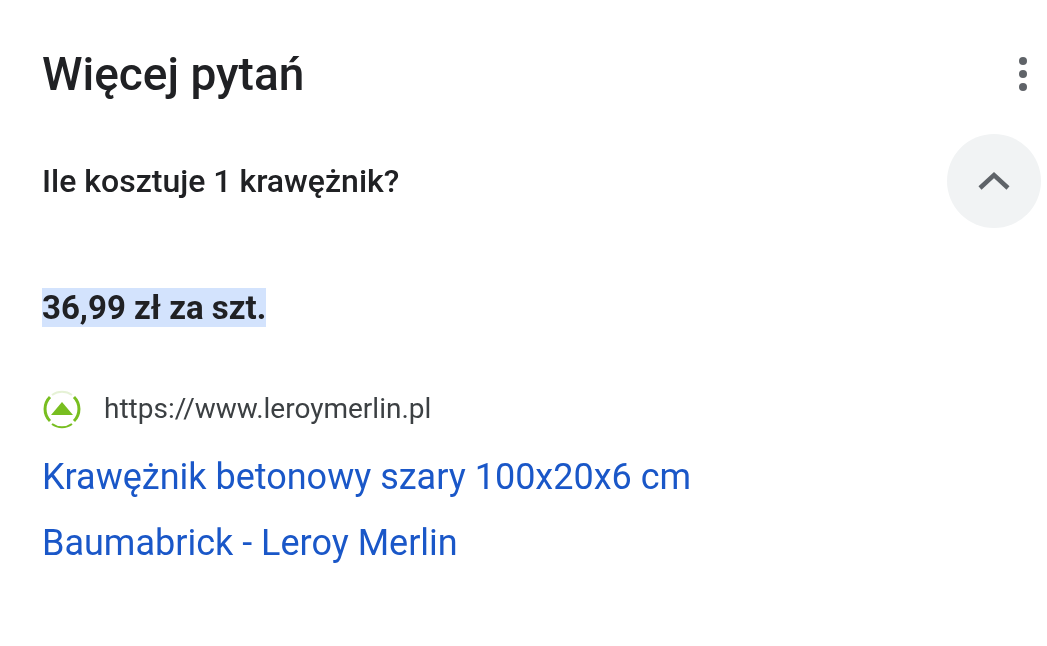 The width and height of the screenshot is (1047, 646). Describe the element at coordinates (173, 74) in the screenshot. I see `section-title: Więcej pytań` at that location.